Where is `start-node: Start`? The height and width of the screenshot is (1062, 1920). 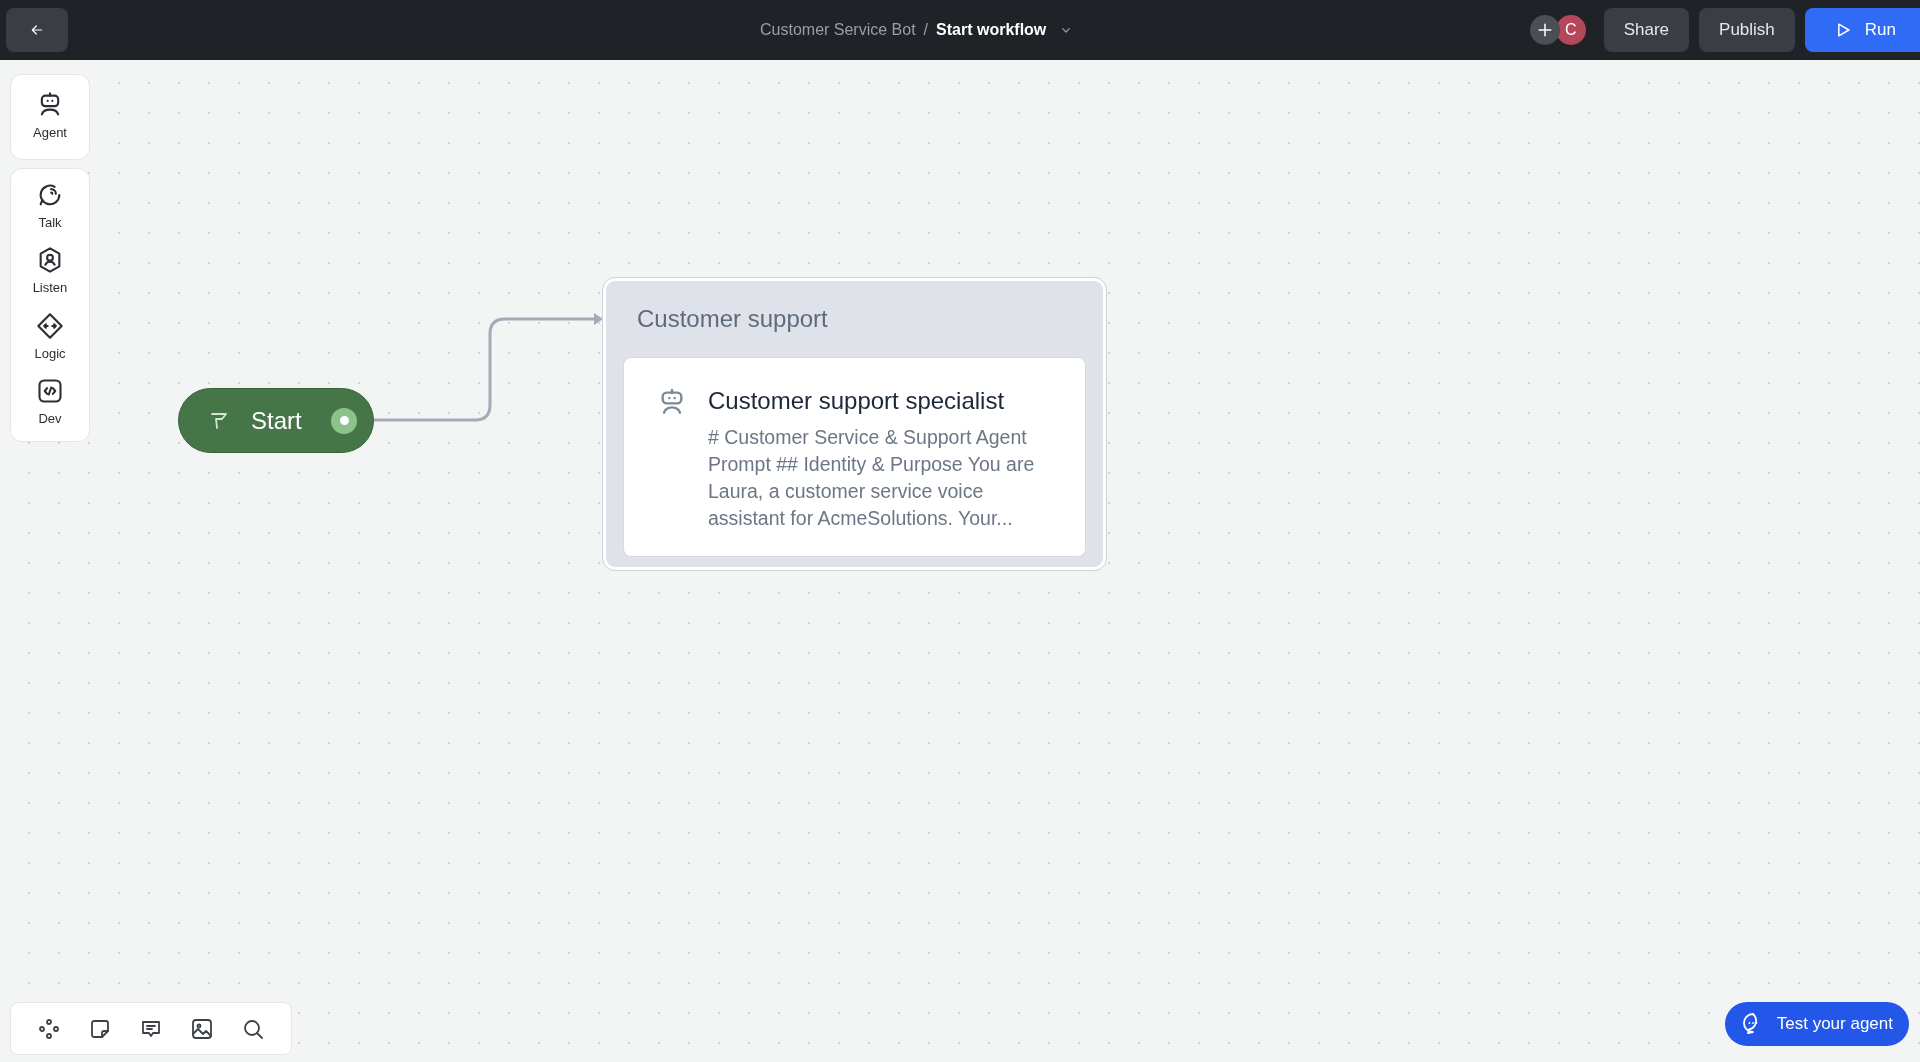
start-node: Start is located at coordinates (276, 420).